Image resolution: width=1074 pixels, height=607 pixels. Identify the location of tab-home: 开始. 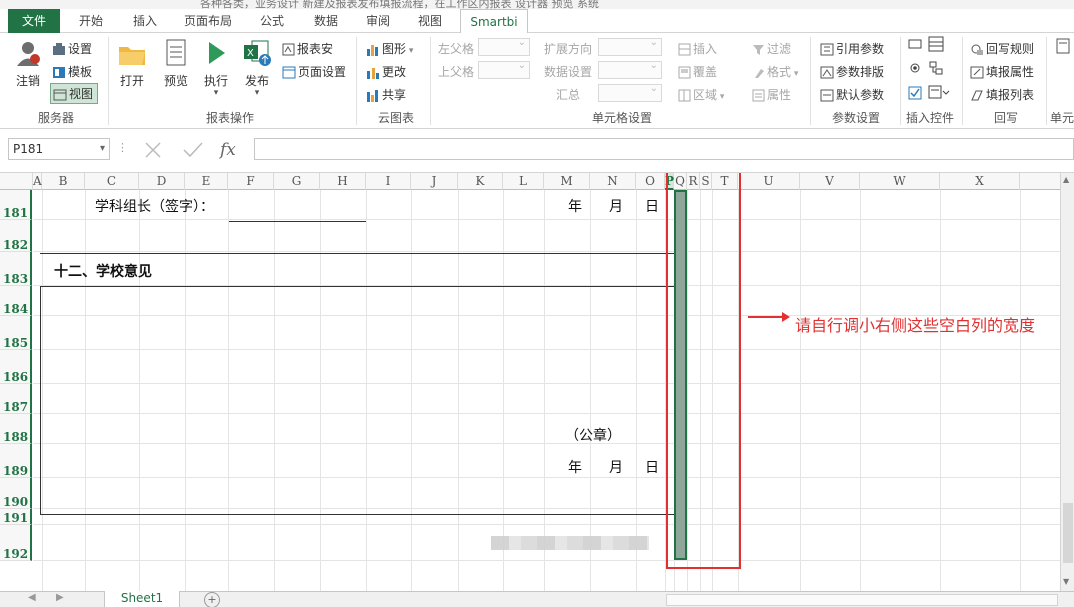
(91, 21).